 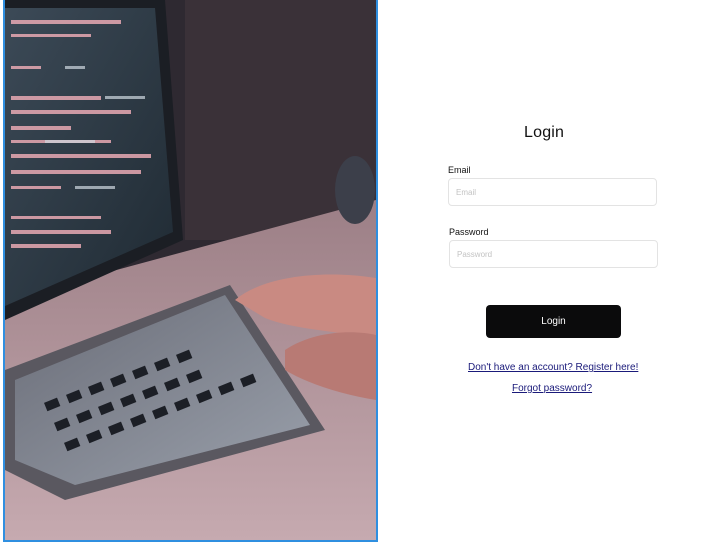 I want to click on password-field, so click(x=553, y=254).